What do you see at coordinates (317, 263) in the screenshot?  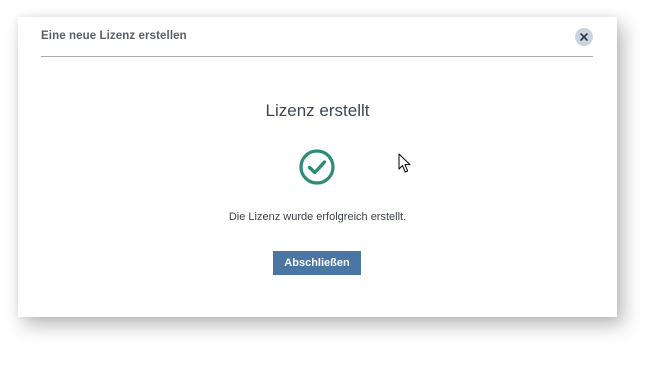 I see `finish-button: Abschließen` at bounding box center [317, 263].